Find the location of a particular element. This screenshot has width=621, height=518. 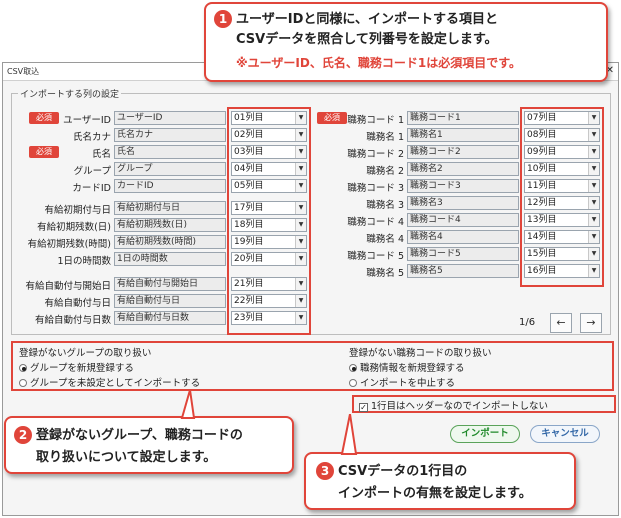

field-label: ユーザーID is located at coordinates (87, 120).